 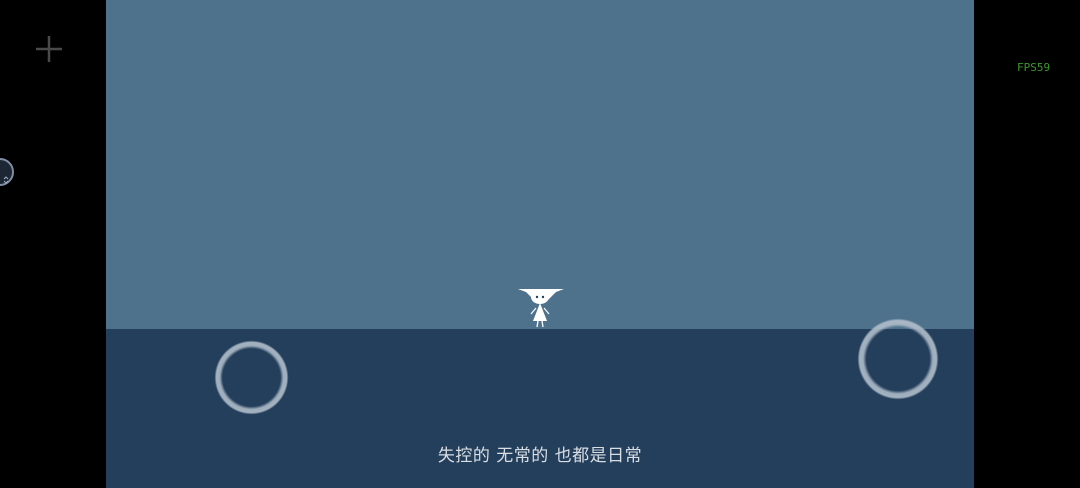 What do you see at coordinates (1034, 67) in the screenshot?
I see `fps-counter: FPS59` at bounding box center [1034, 67].